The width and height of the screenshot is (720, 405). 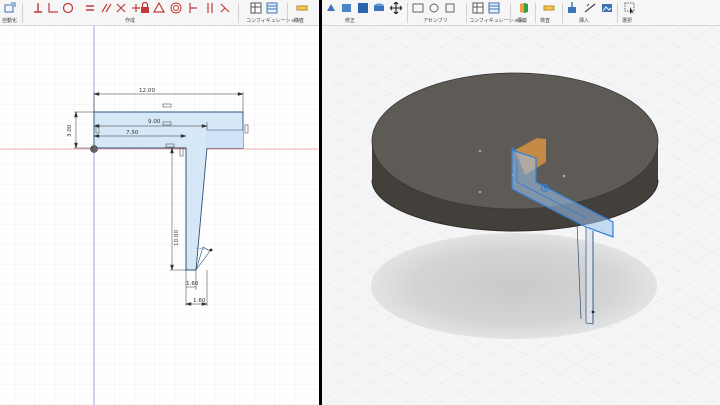 I want to click on dimension-leg-height-label: 10.00, so click(x=177, y=238).